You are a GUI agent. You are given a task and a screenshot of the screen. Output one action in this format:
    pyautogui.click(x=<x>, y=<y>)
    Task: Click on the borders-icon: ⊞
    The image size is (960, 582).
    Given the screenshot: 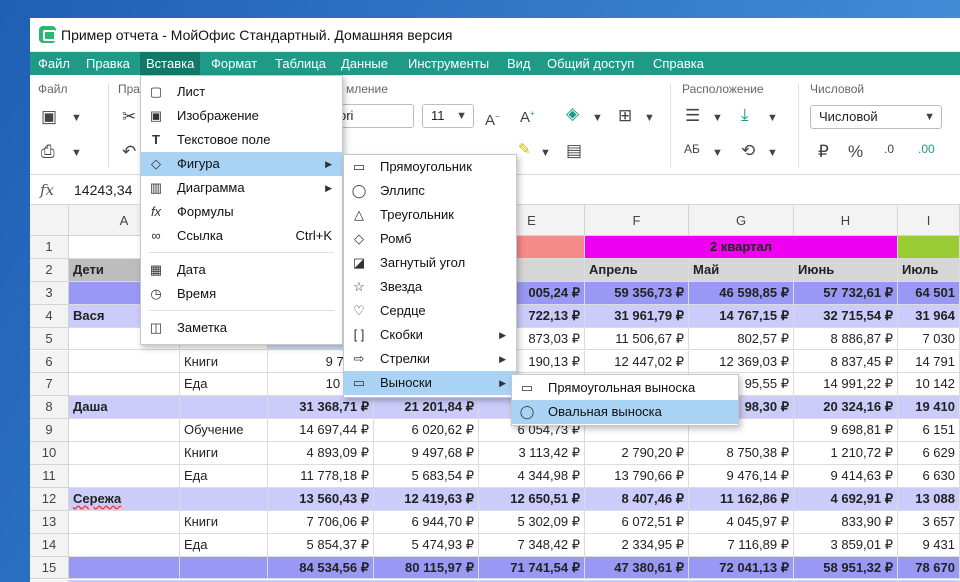 What is the action you would take?
    pyautogui.click(x=625, y=115)
    